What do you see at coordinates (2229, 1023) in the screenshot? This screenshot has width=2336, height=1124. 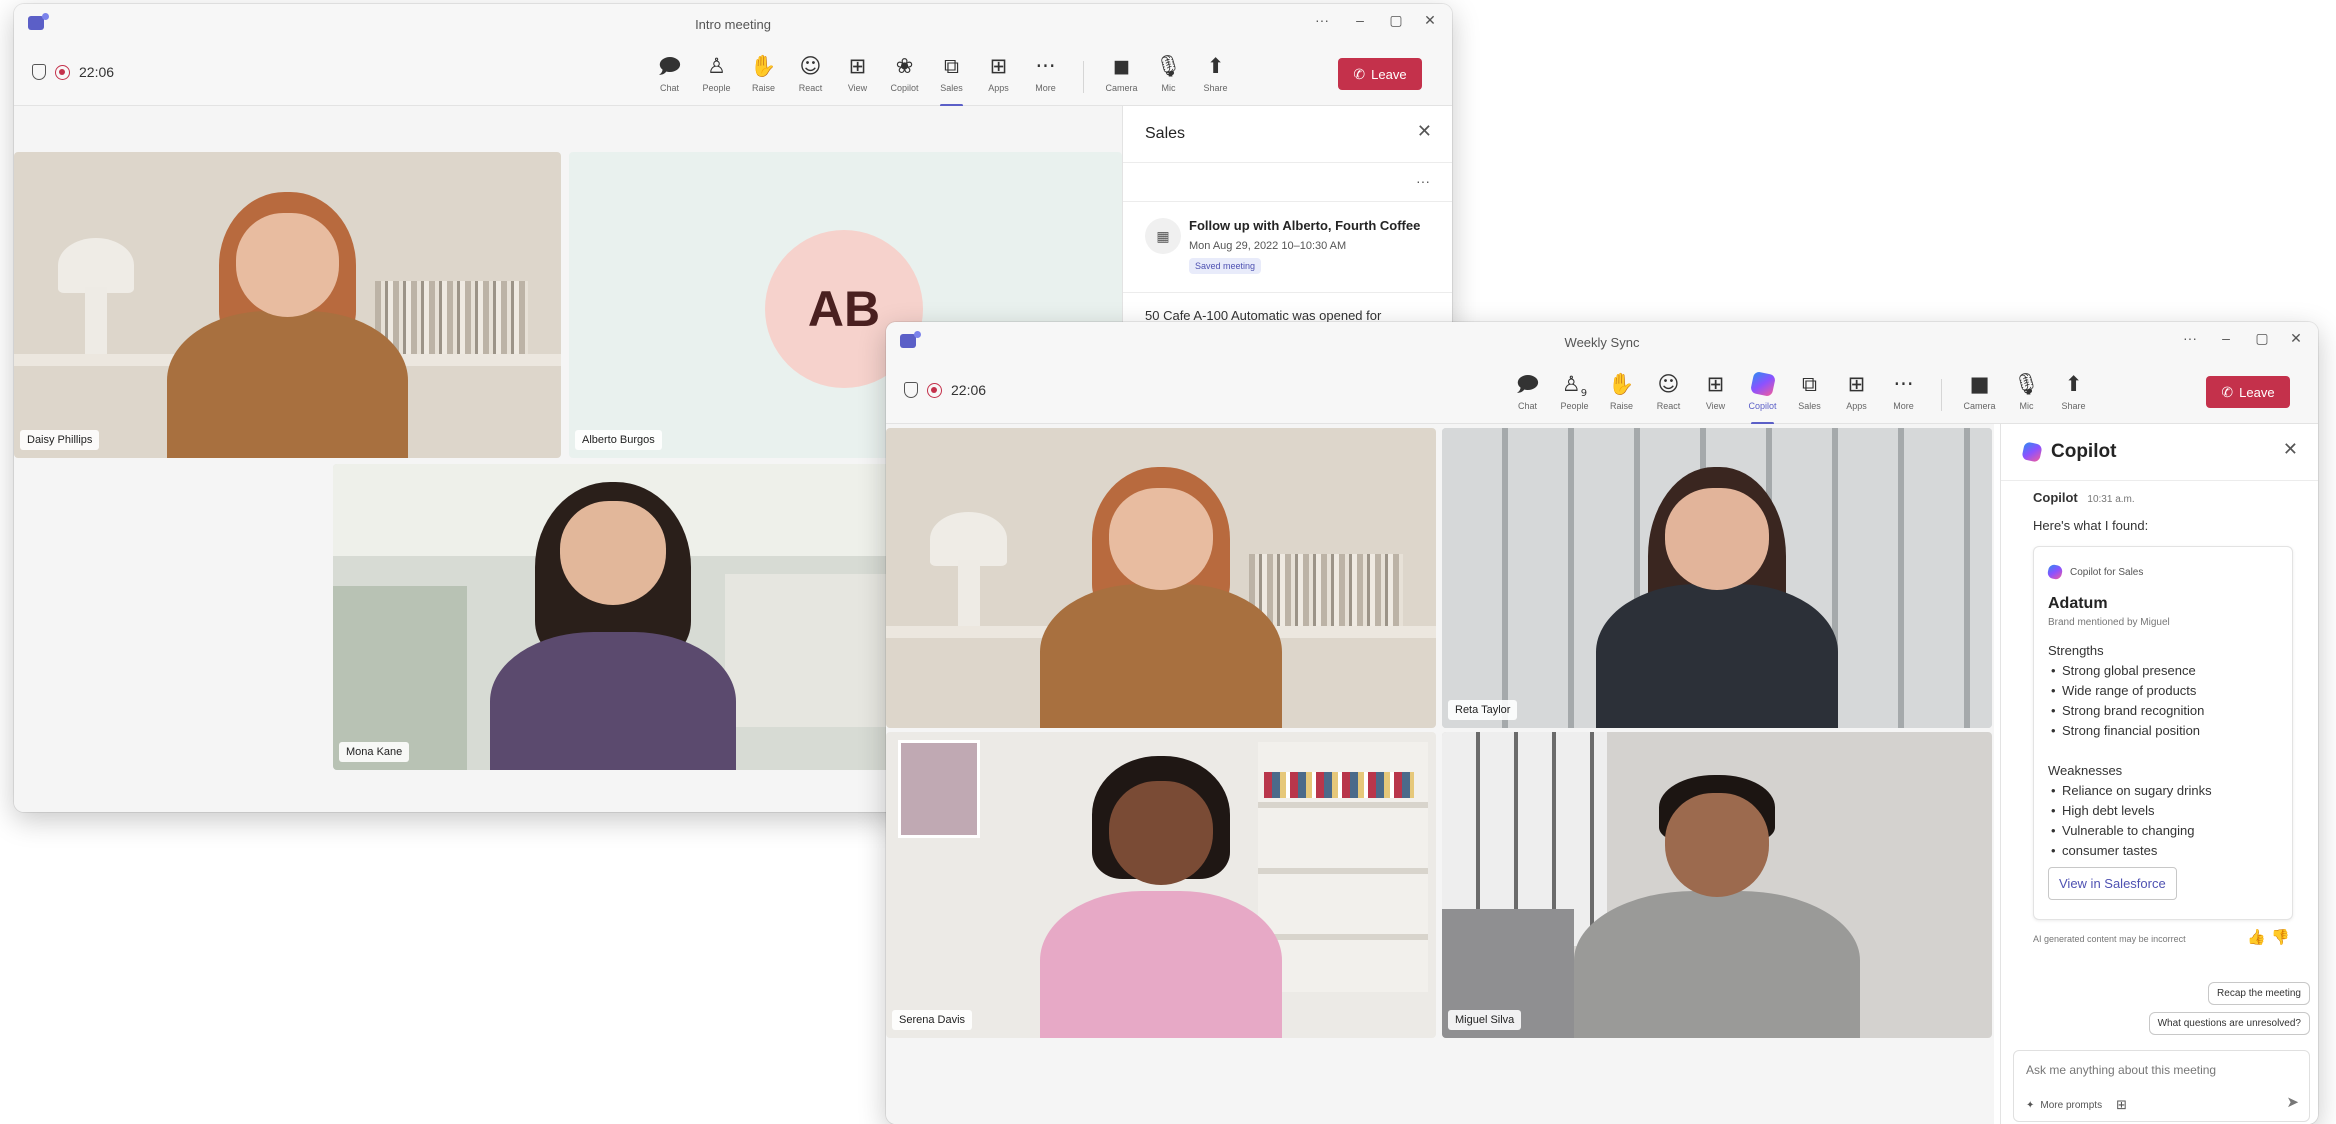 I see `suggestion-unresolved-button: What questions are unresolved?` at bounding box center [2229, 1023].